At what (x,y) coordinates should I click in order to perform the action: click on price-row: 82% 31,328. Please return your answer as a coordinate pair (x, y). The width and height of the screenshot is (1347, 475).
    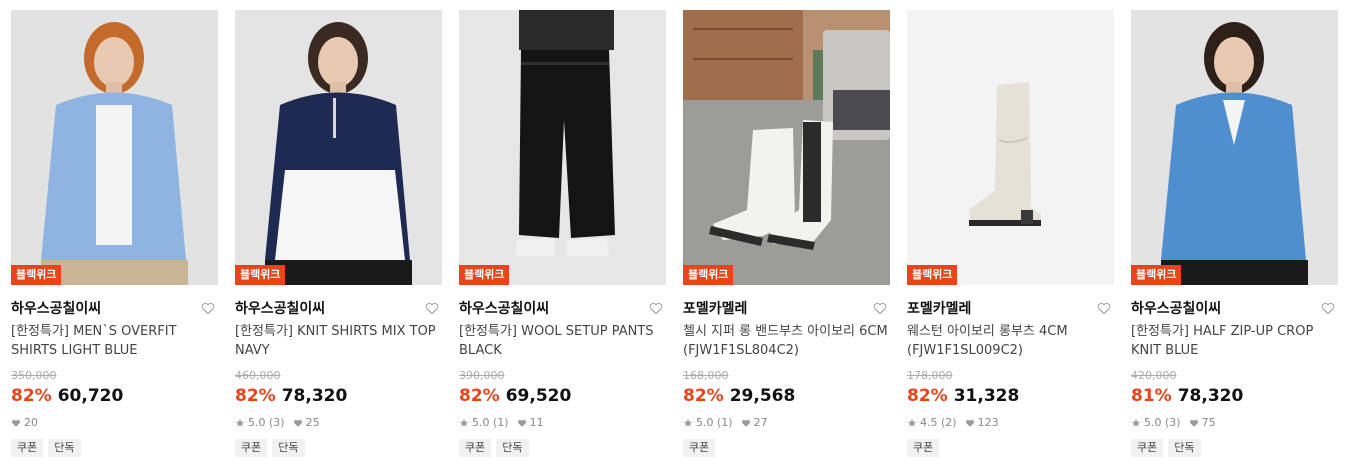
    Looking at the image, I should click on (1010, 396).